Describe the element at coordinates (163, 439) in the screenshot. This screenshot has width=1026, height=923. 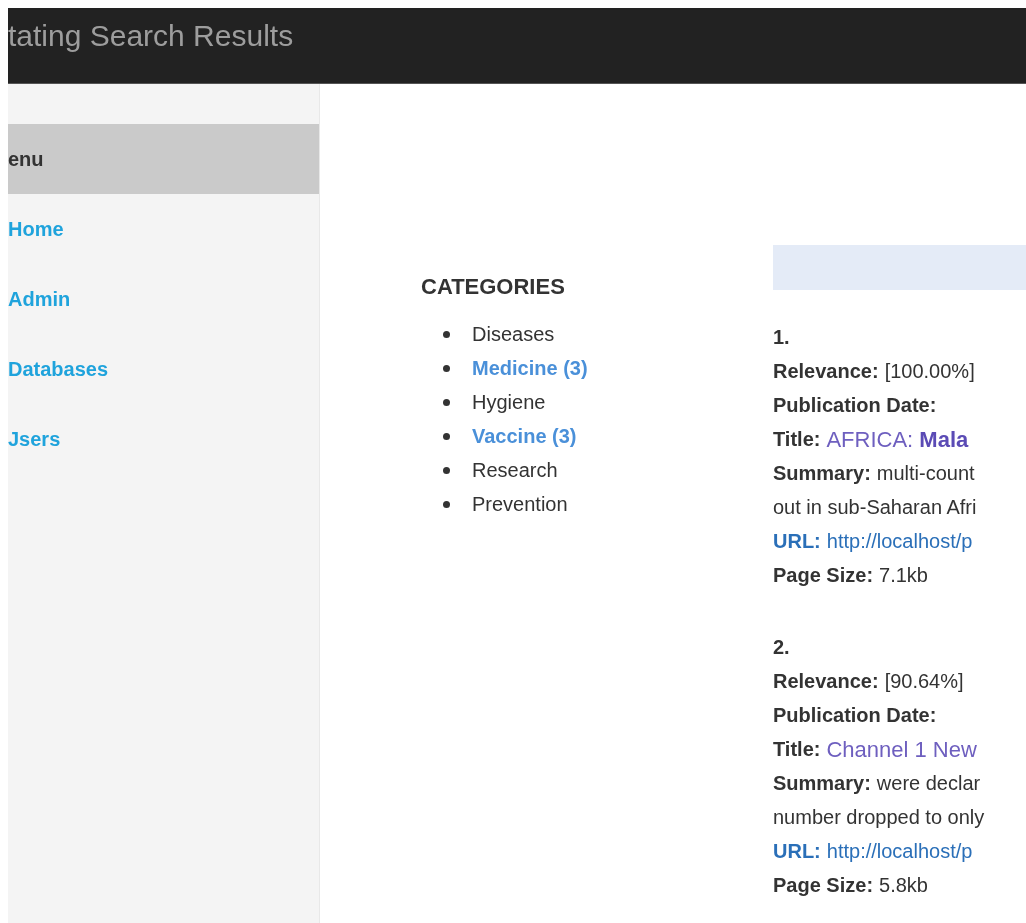
I see `sidebar-link: Jsers` at that location.